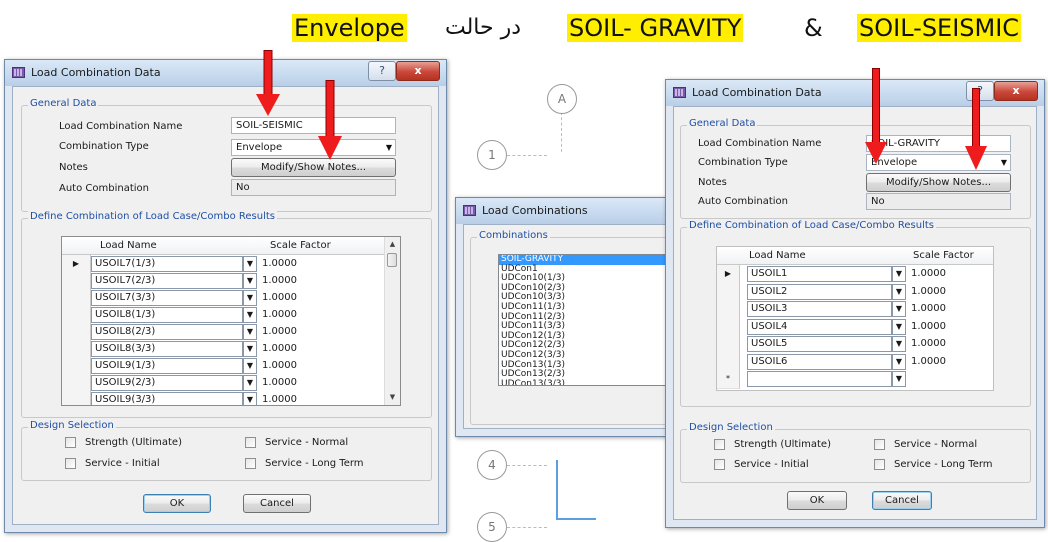 This screenshot has width=1048, height=542. I want to click on load-name-cell: USOIL9(3/3), so click(167, 398).